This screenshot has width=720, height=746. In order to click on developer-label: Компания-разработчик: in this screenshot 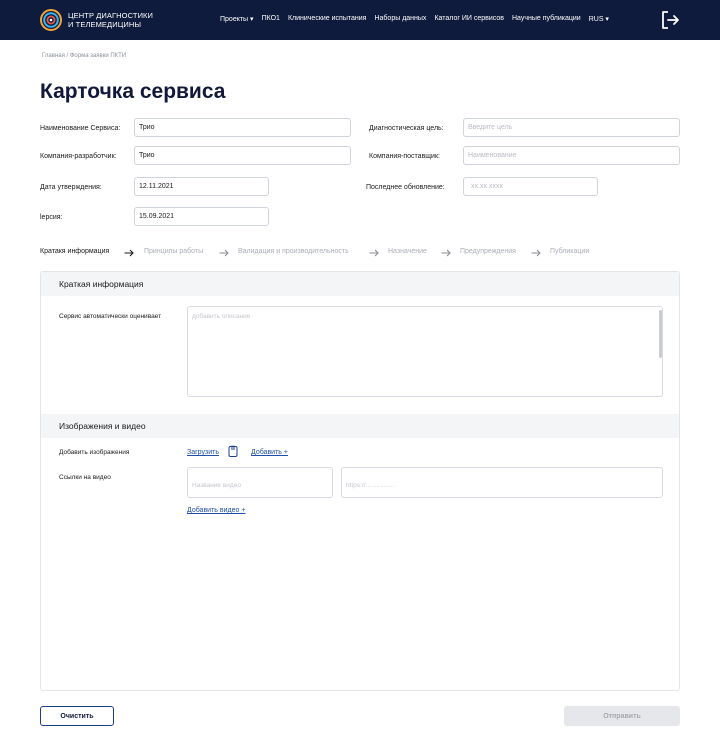, I will do `click(78, 156)`.